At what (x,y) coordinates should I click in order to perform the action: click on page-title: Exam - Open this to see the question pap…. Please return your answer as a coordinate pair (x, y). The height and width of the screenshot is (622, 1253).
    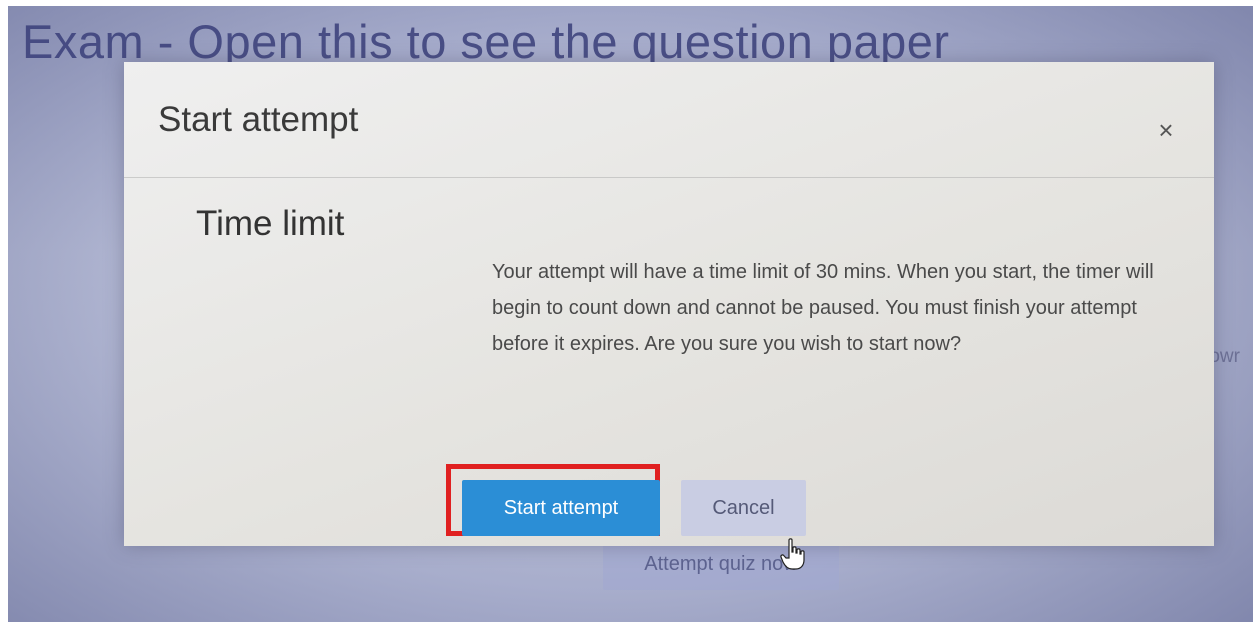
    Looking at the image, I should click on (486, 41).